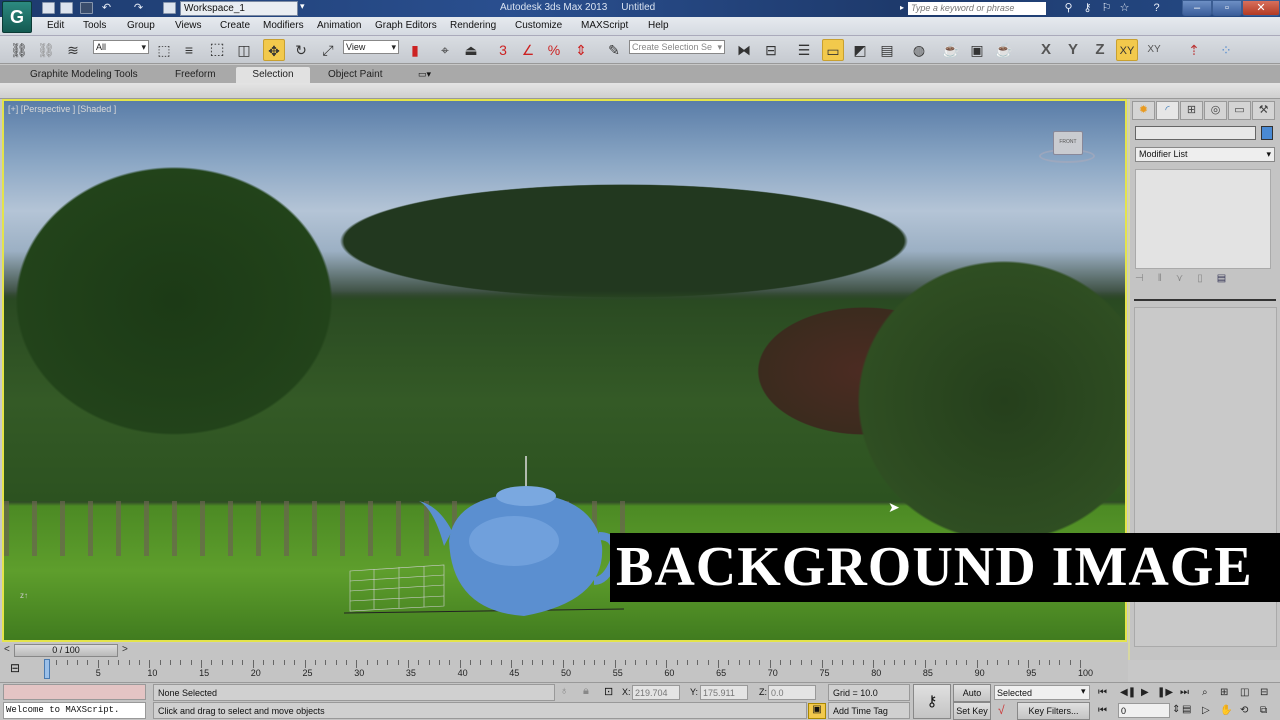 The image size is (1280, 720). Describe the element at coordinates (1244, 692) in the screenshot. I see `zoom-extents-icon: ◫` at that location.